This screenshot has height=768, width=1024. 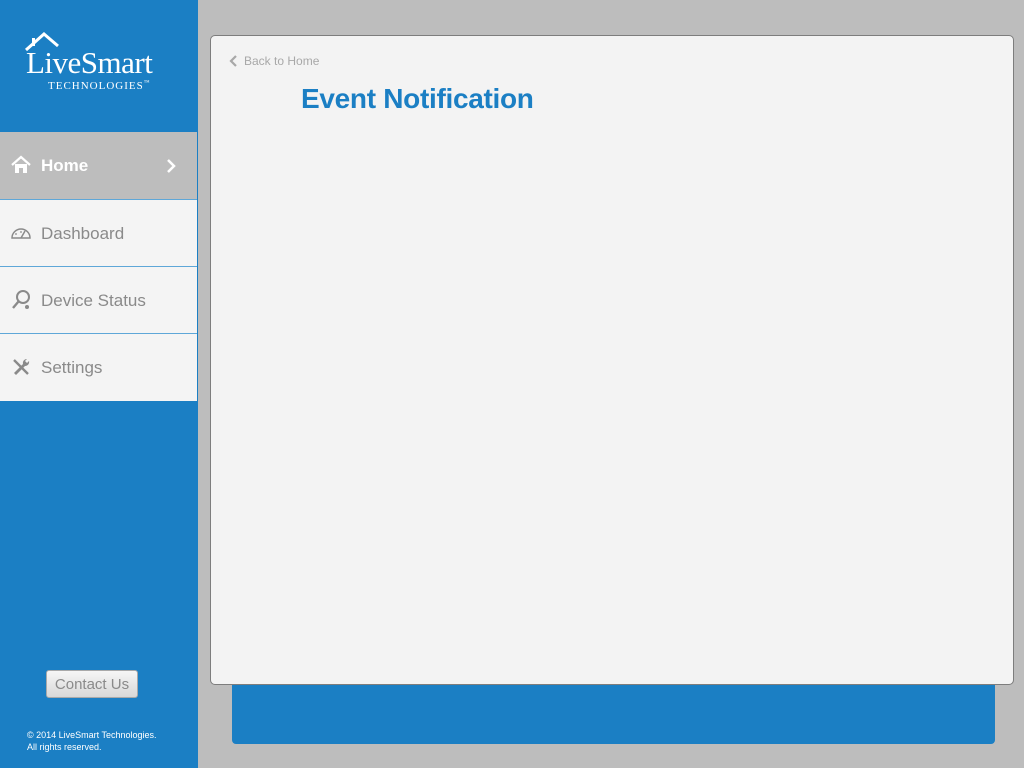 What do you see at coordinates (21, 299) in the screenshot?
I see `device-search-icon` at bounding box center [21, 299].